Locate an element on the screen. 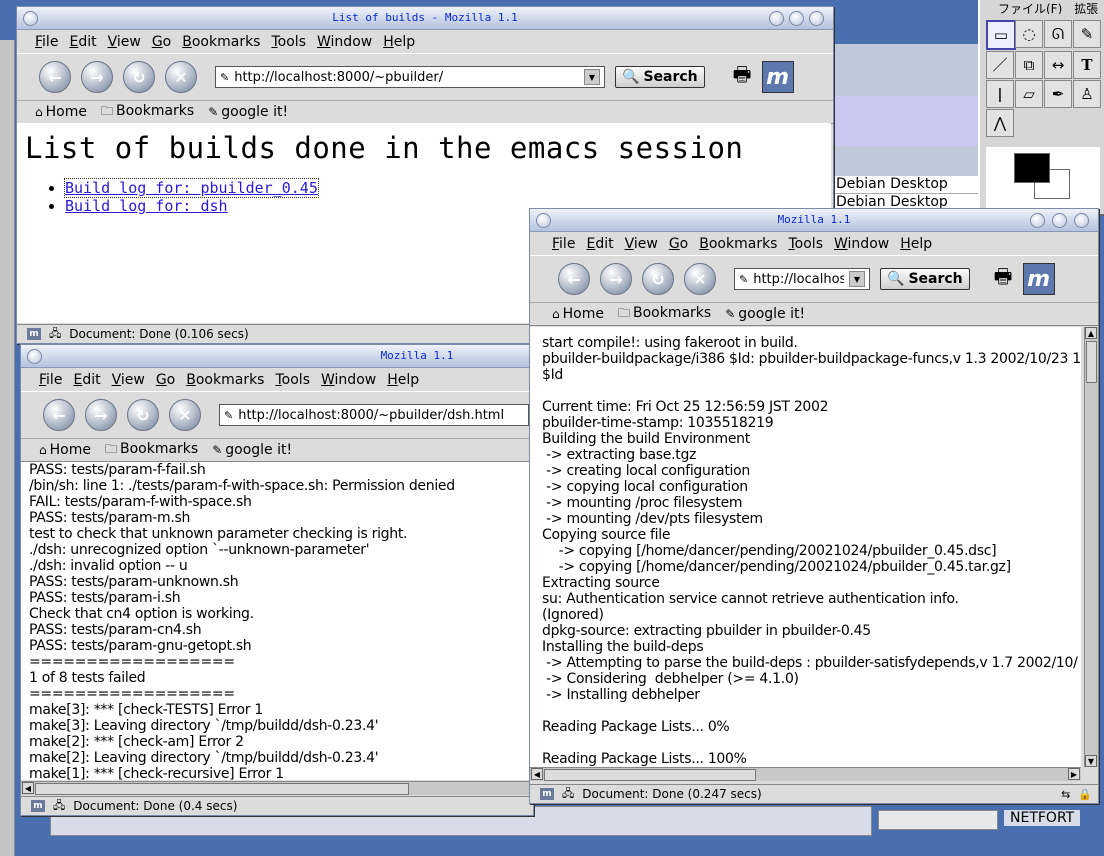 The width and height of the screenshot is (1104, 856). foreground-color-swatch is located at coordinates (1032, 168).